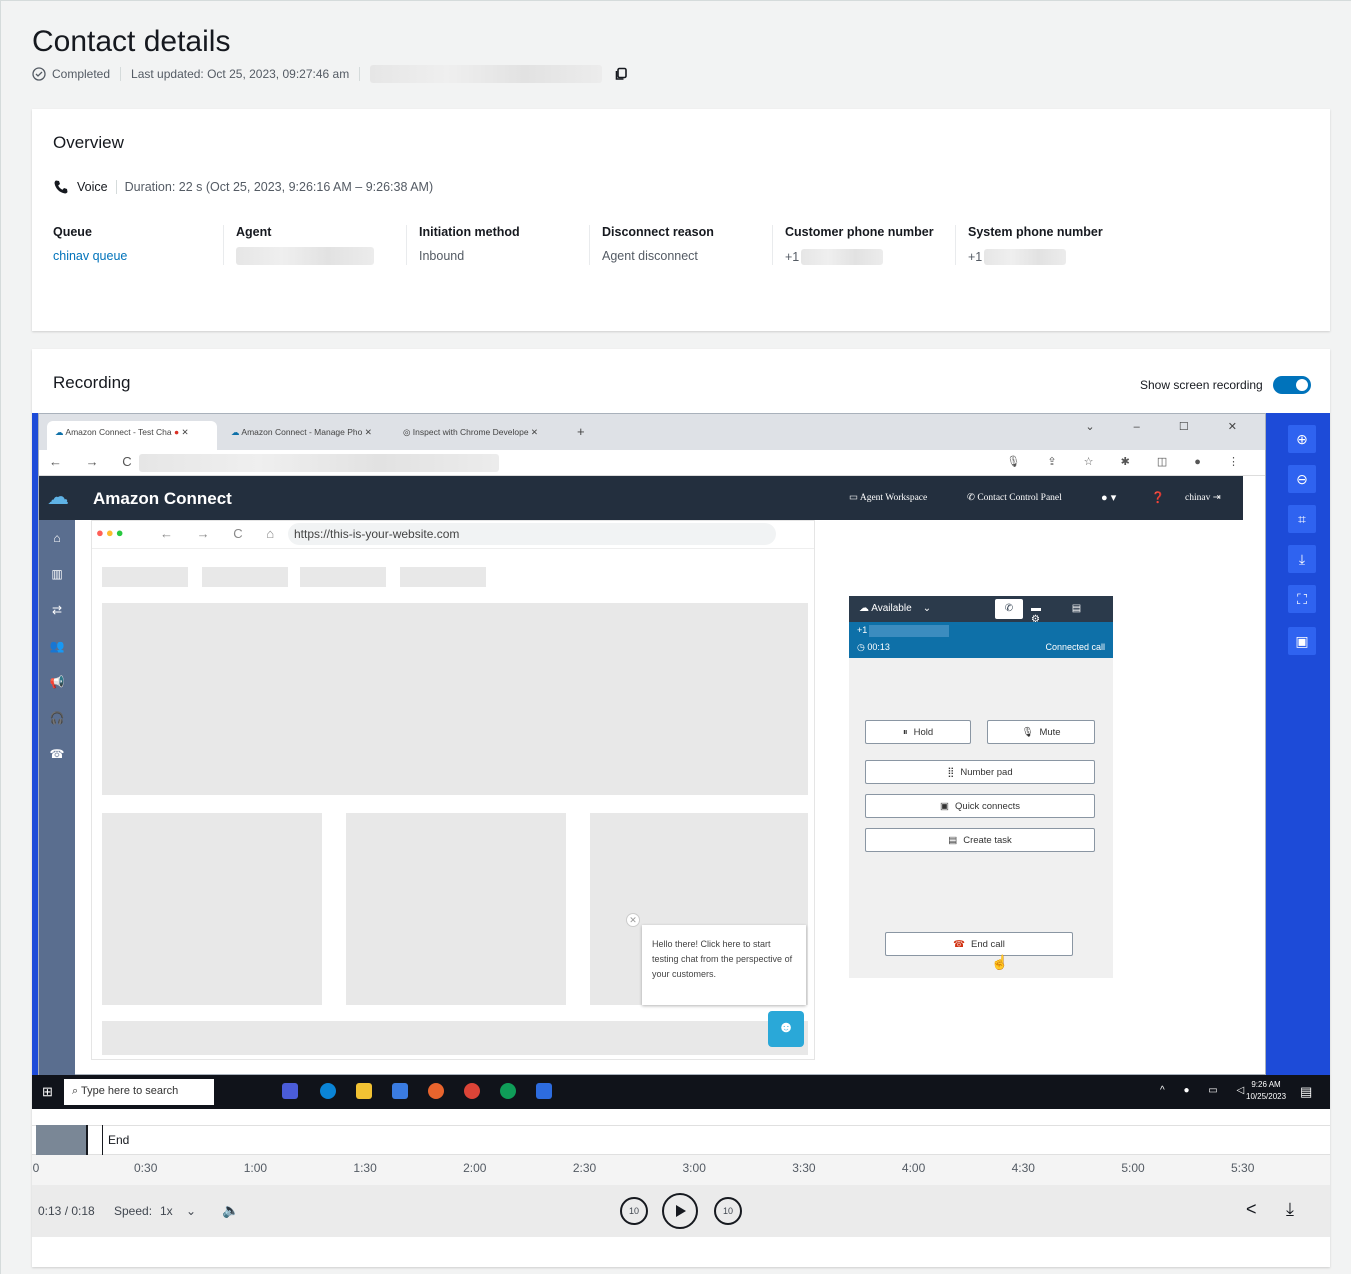  I want to click on agent-label: Agent, so click(254, 232).